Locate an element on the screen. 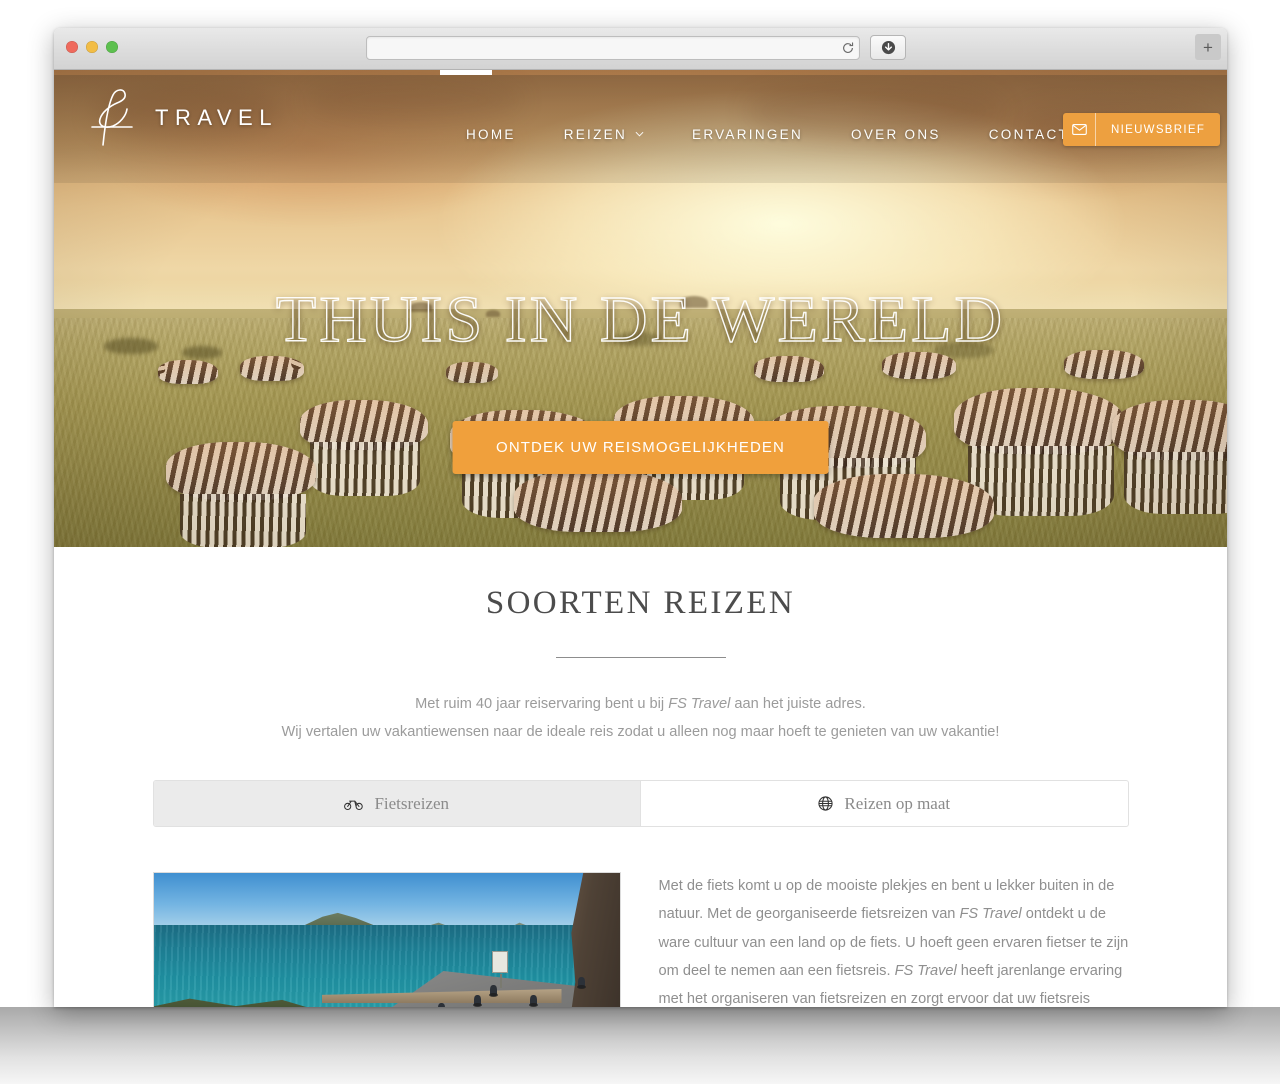 The image size is (1280, 1084). tab-reizen-op-maat: Reizen op maat is located at coordinates (884, 803).